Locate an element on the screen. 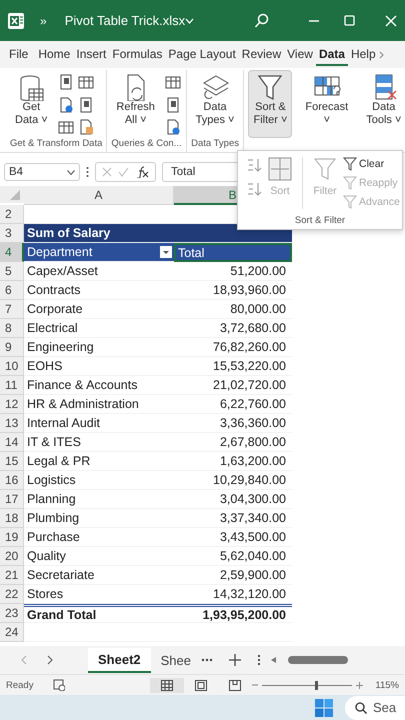  ribbon-tab: Help is located at coordinates (363, 55).